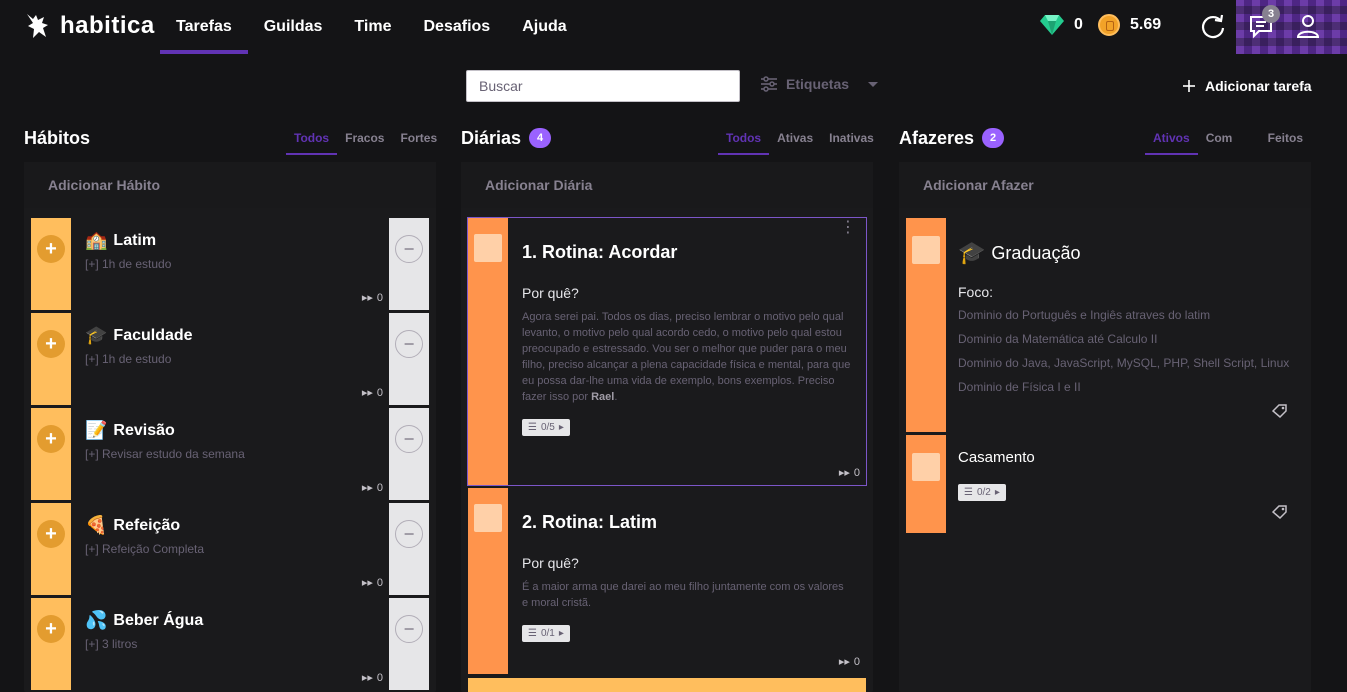 The height and width of the screenshot is (692, 1347). Describe the element at coordinates (204, 27) in the screenshot. I see `nav-tarefas: Tarefas` at that location.